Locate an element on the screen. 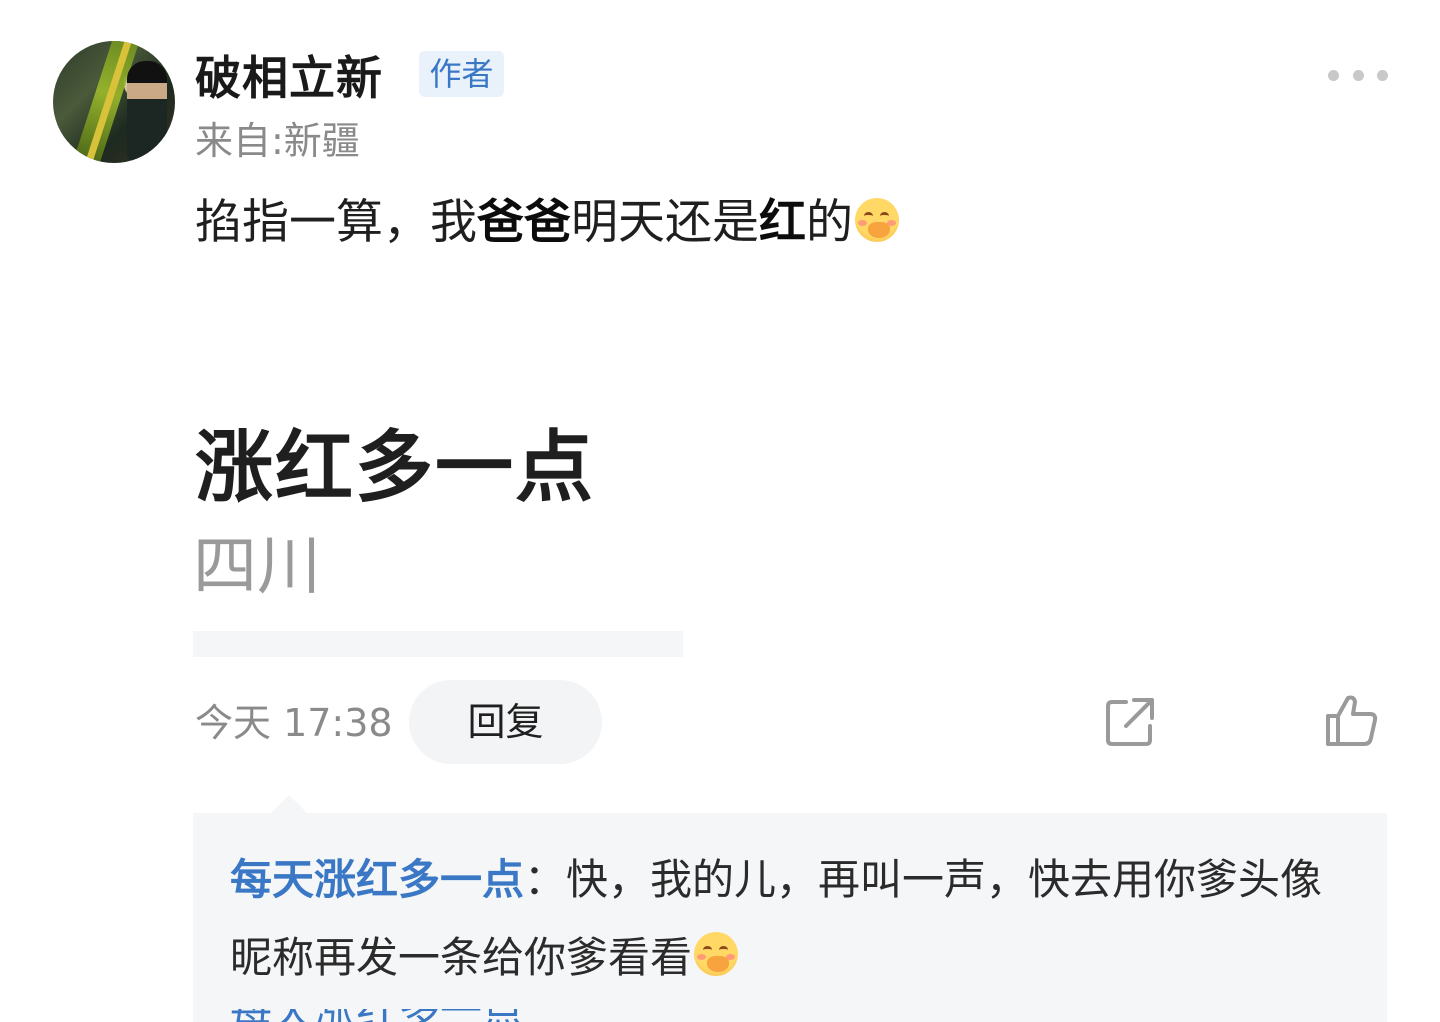 Image resolution: width=1440 pixels, height=1022 pixels. embedded-subtitle: 四川 is located at coordinates (257, 567).